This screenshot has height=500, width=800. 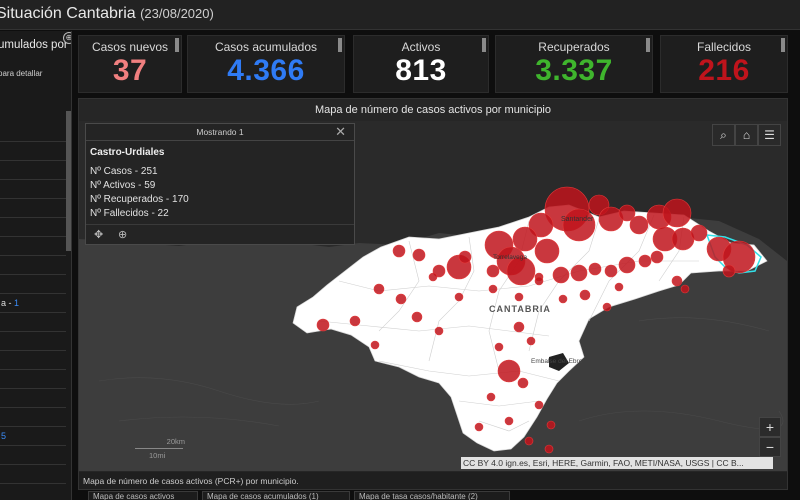 What do you see at coordinates (432, 495) in the screenshot?
I see `tab-tasa: Mapa de tasa casos/habitante (2)` at bounding box center [432, 495].